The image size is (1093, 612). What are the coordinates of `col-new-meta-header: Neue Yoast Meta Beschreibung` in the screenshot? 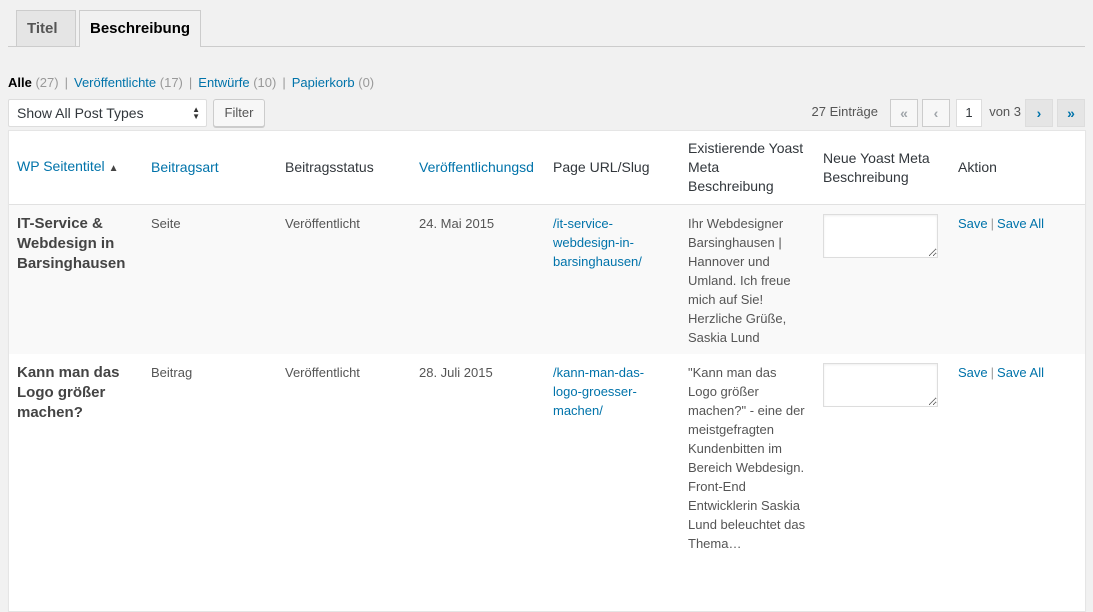 It's located at (882, 168).